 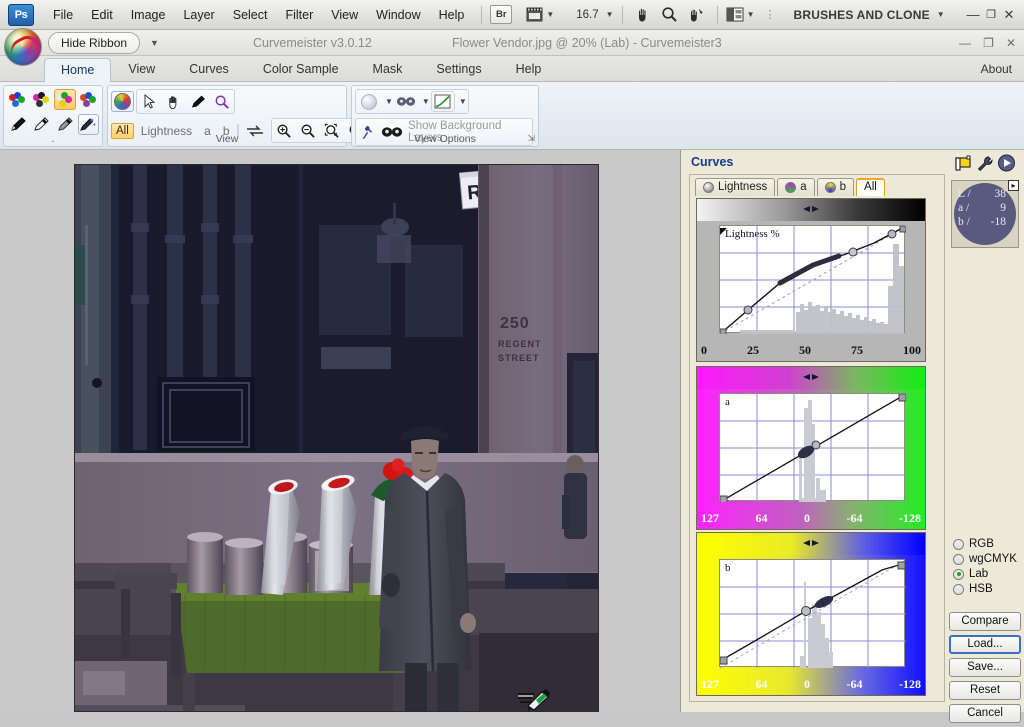 I want to click on mask-glasses-button, so click(x=406, y=101).